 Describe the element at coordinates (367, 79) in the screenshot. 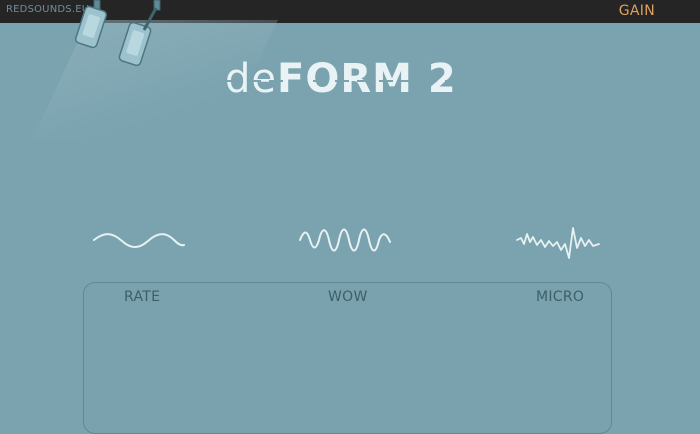

I see `logo-main: FORM 2` at that location.